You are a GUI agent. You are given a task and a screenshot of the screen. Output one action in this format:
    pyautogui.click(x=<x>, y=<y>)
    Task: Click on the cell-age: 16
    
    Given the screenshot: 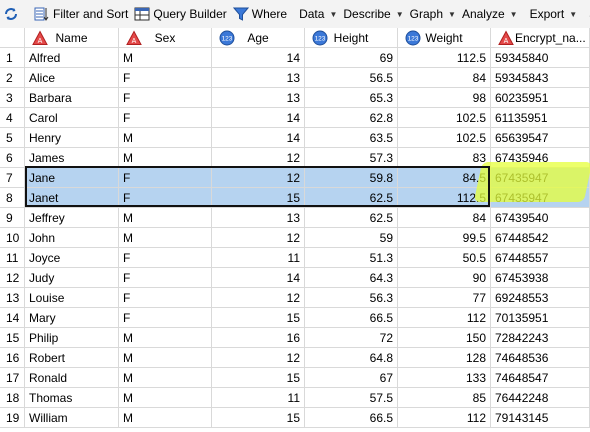 What is the action you would take?
    pyautogui.click(x=258, y=338)
    